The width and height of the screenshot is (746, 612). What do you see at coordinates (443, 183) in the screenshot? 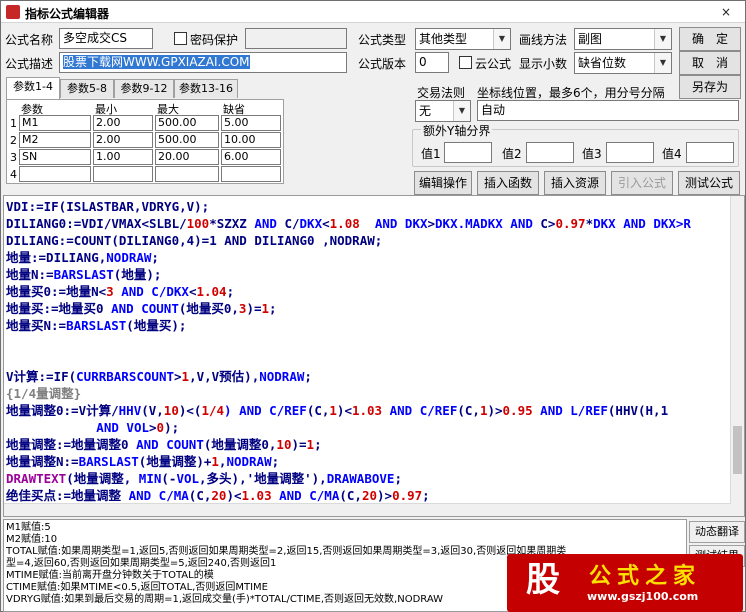
I see `edit-operations-button: 编辑操作` at bounding box center [443, 183].